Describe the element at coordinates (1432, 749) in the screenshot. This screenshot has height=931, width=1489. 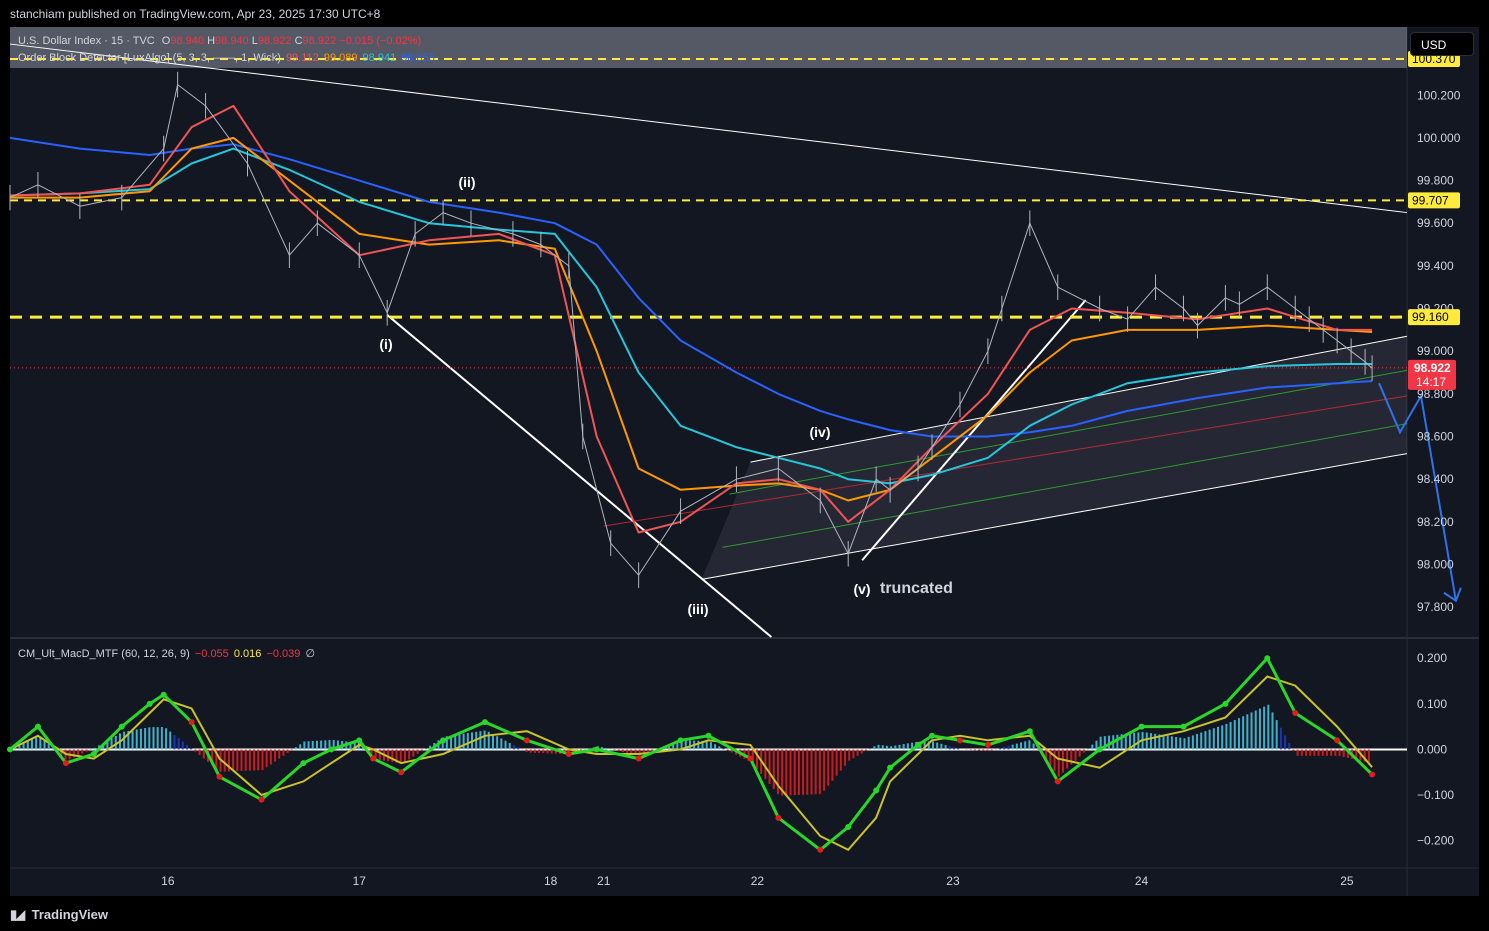
I see `macd-axis-tick: 0.000` at that location.